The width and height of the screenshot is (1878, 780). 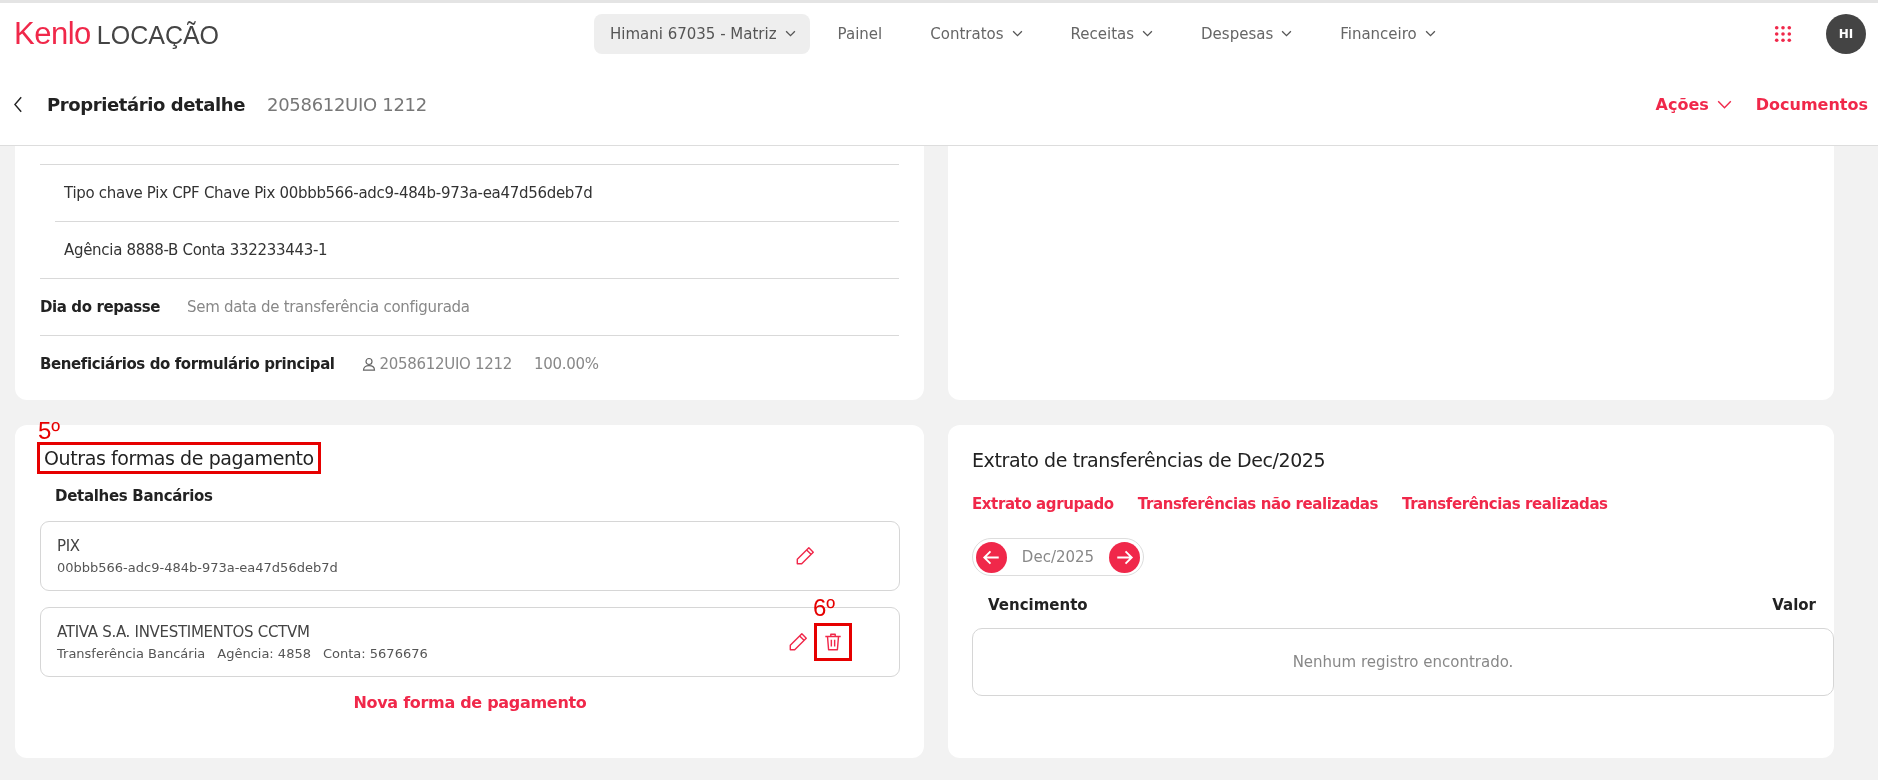 I want to click on nav-item: Financeiro, so click(x=1388, y=33).